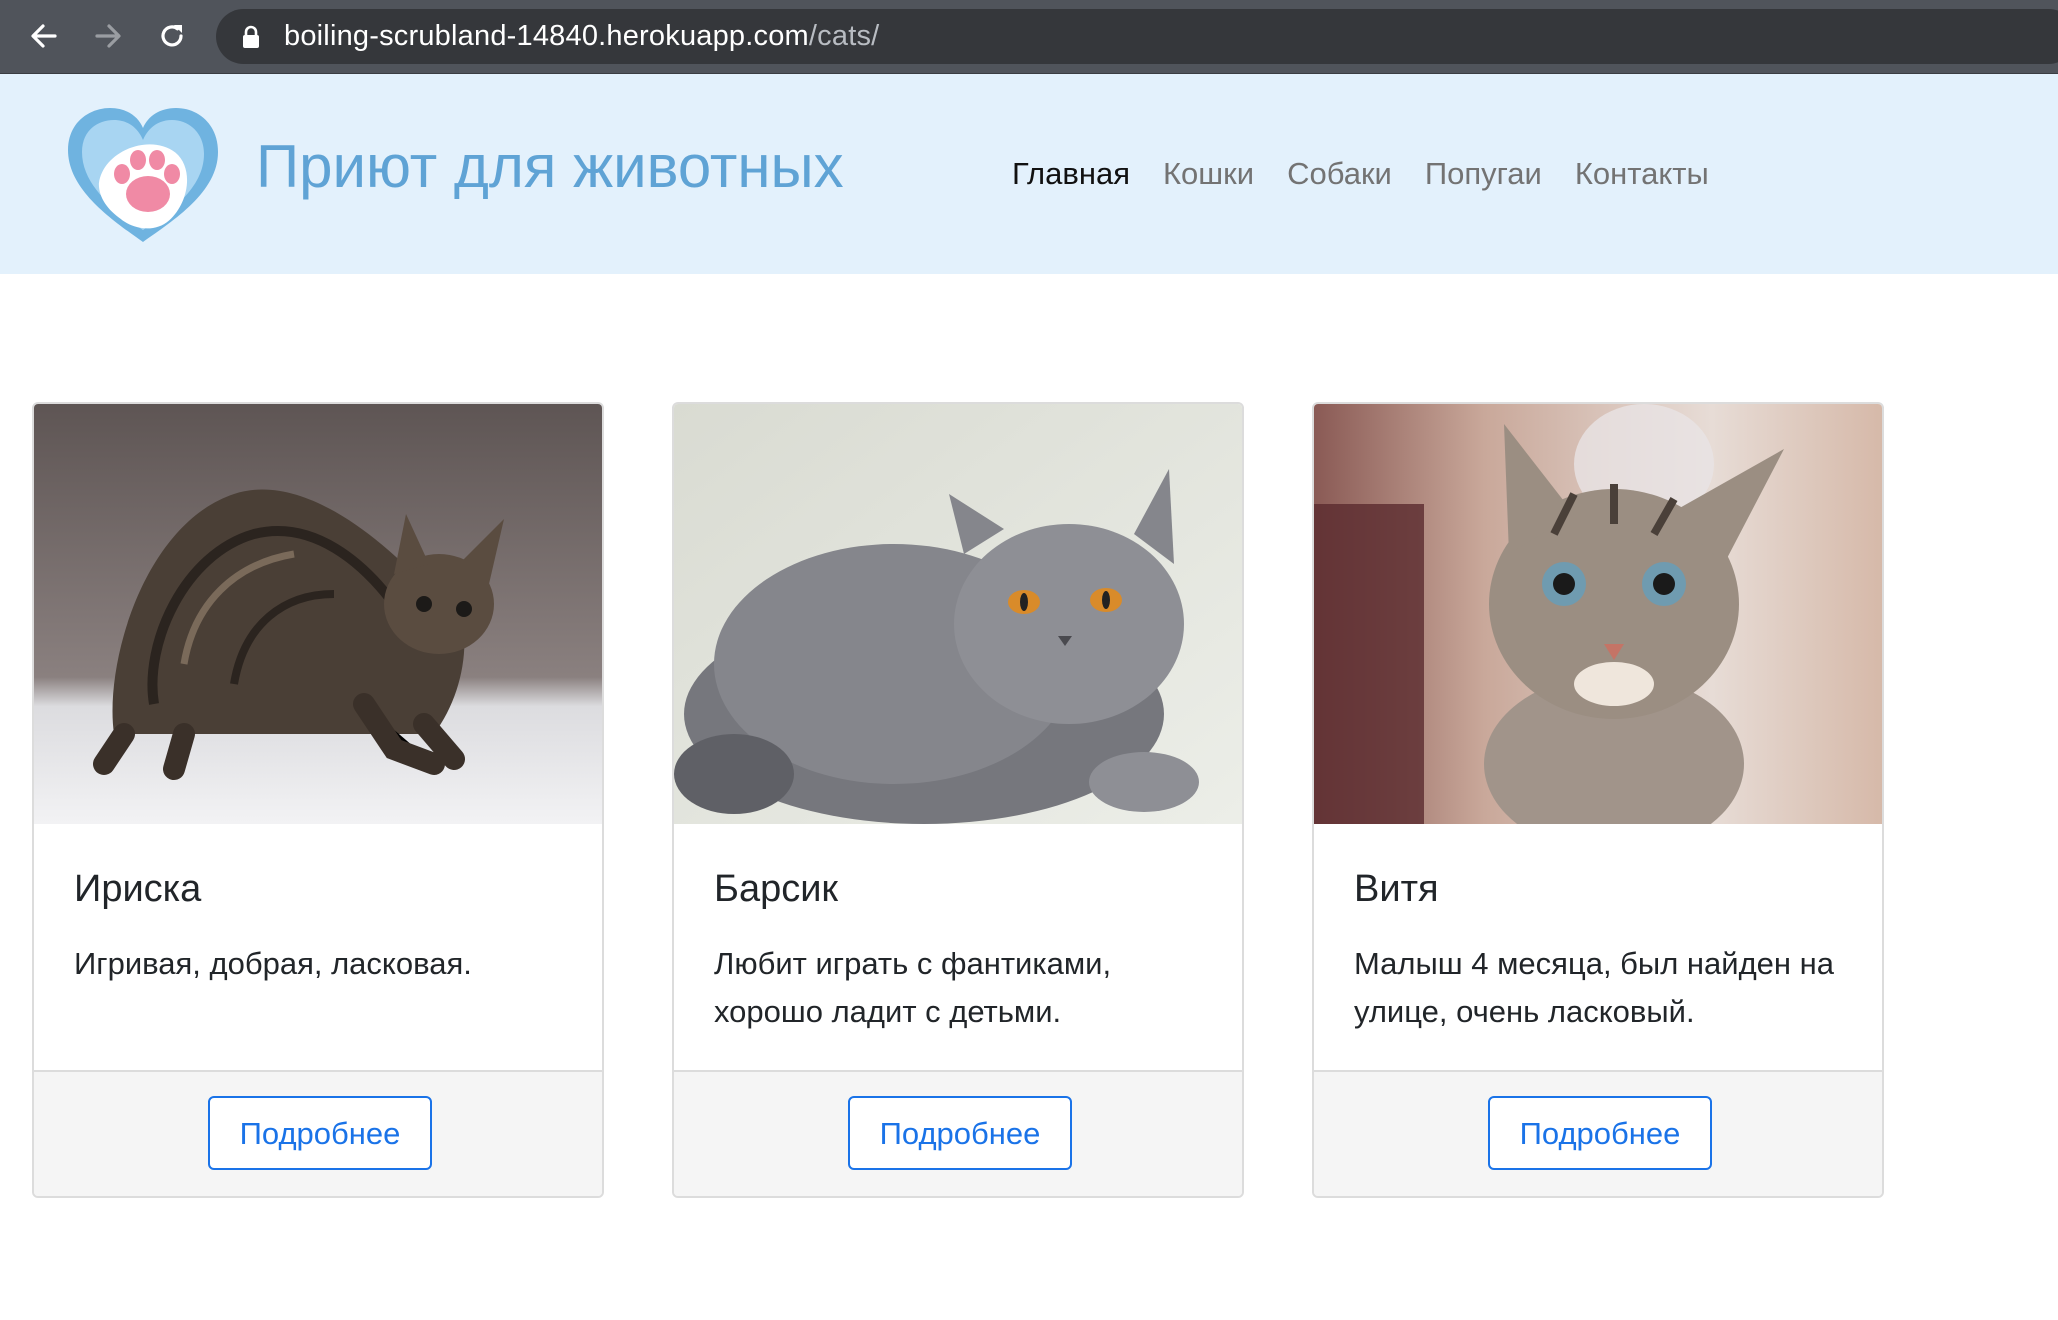 This screenshot has width=2058, height=1320. I want to click on reload-icon, so click(172, 36).